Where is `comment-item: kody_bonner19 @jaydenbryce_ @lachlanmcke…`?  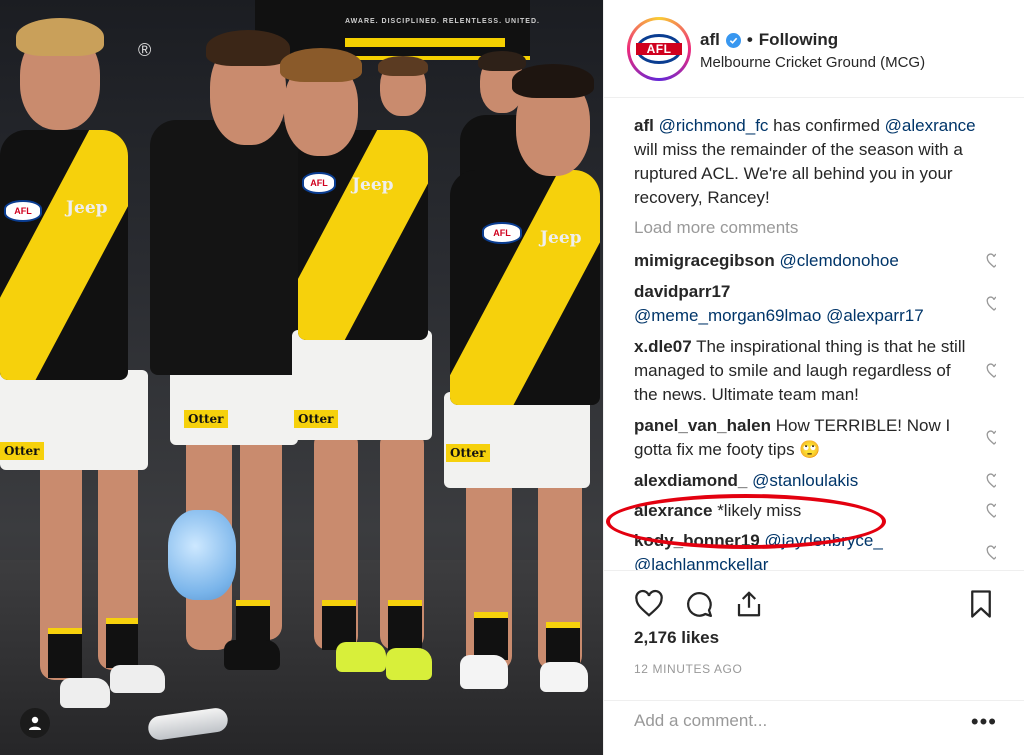 comment-item: kody_bonner19 @jaydenbryce_ @lachlanmcke… is located at coordinates (815, 549).